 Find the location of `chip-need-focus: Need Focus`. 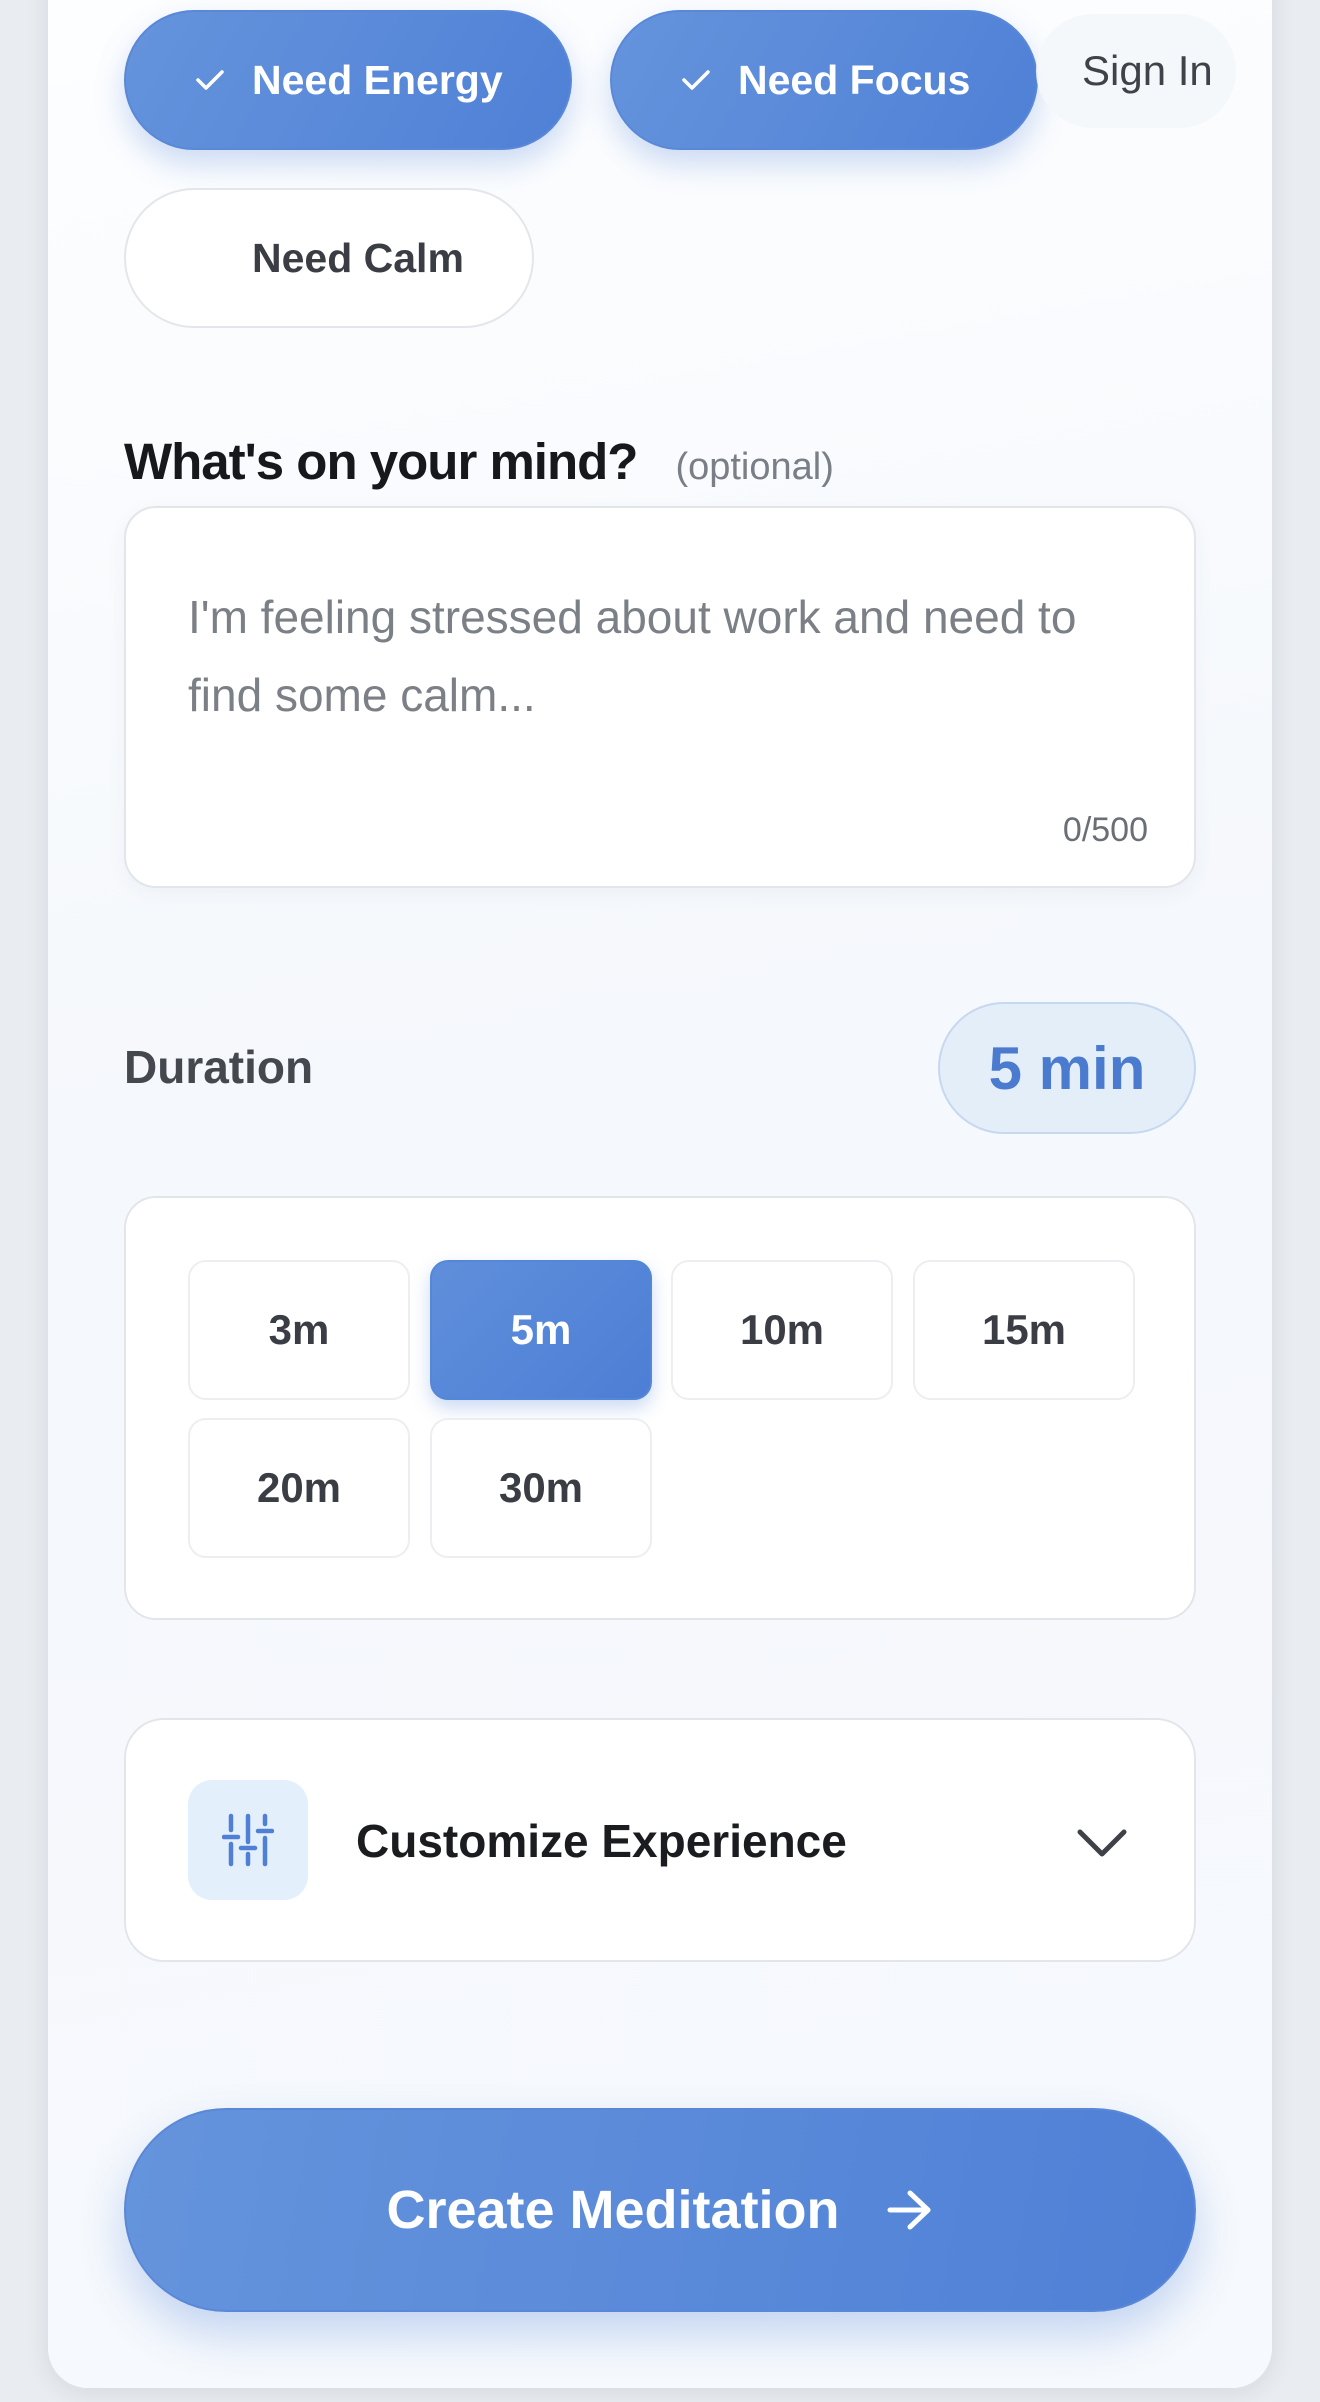

chip-need-focus: Need Focus is located at coordinates (824, 80).